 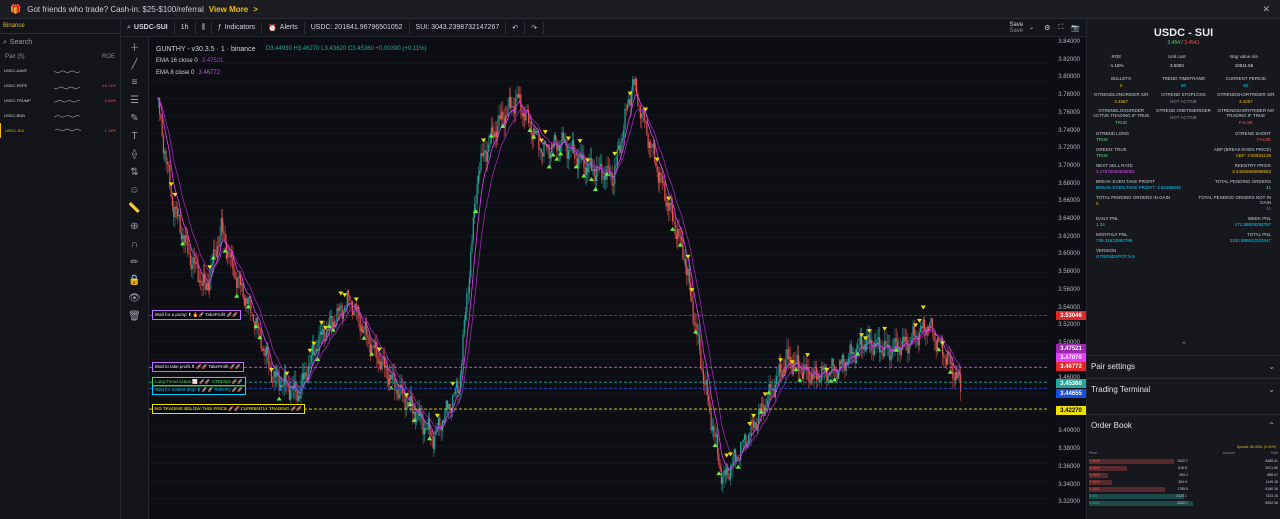 What do you see at coordinates (228, 9) in the screenshot?
I see `view-more-link: View More` at bounding box center [228, 9].